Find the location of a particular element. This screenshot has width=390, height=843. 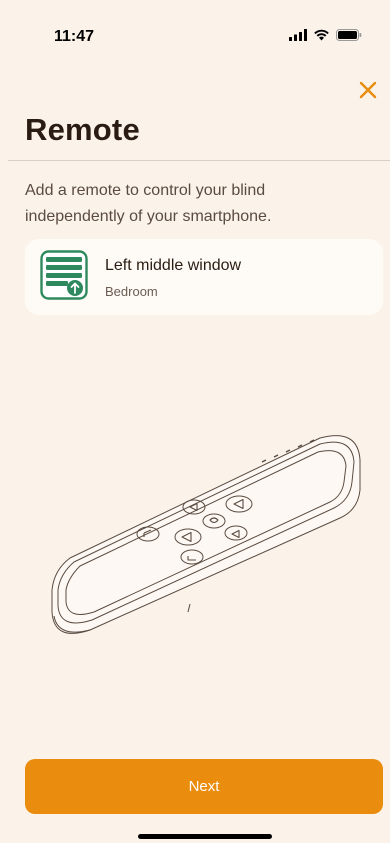

device-card: Left middle window Bedroom is located at coordinates (204, 277).